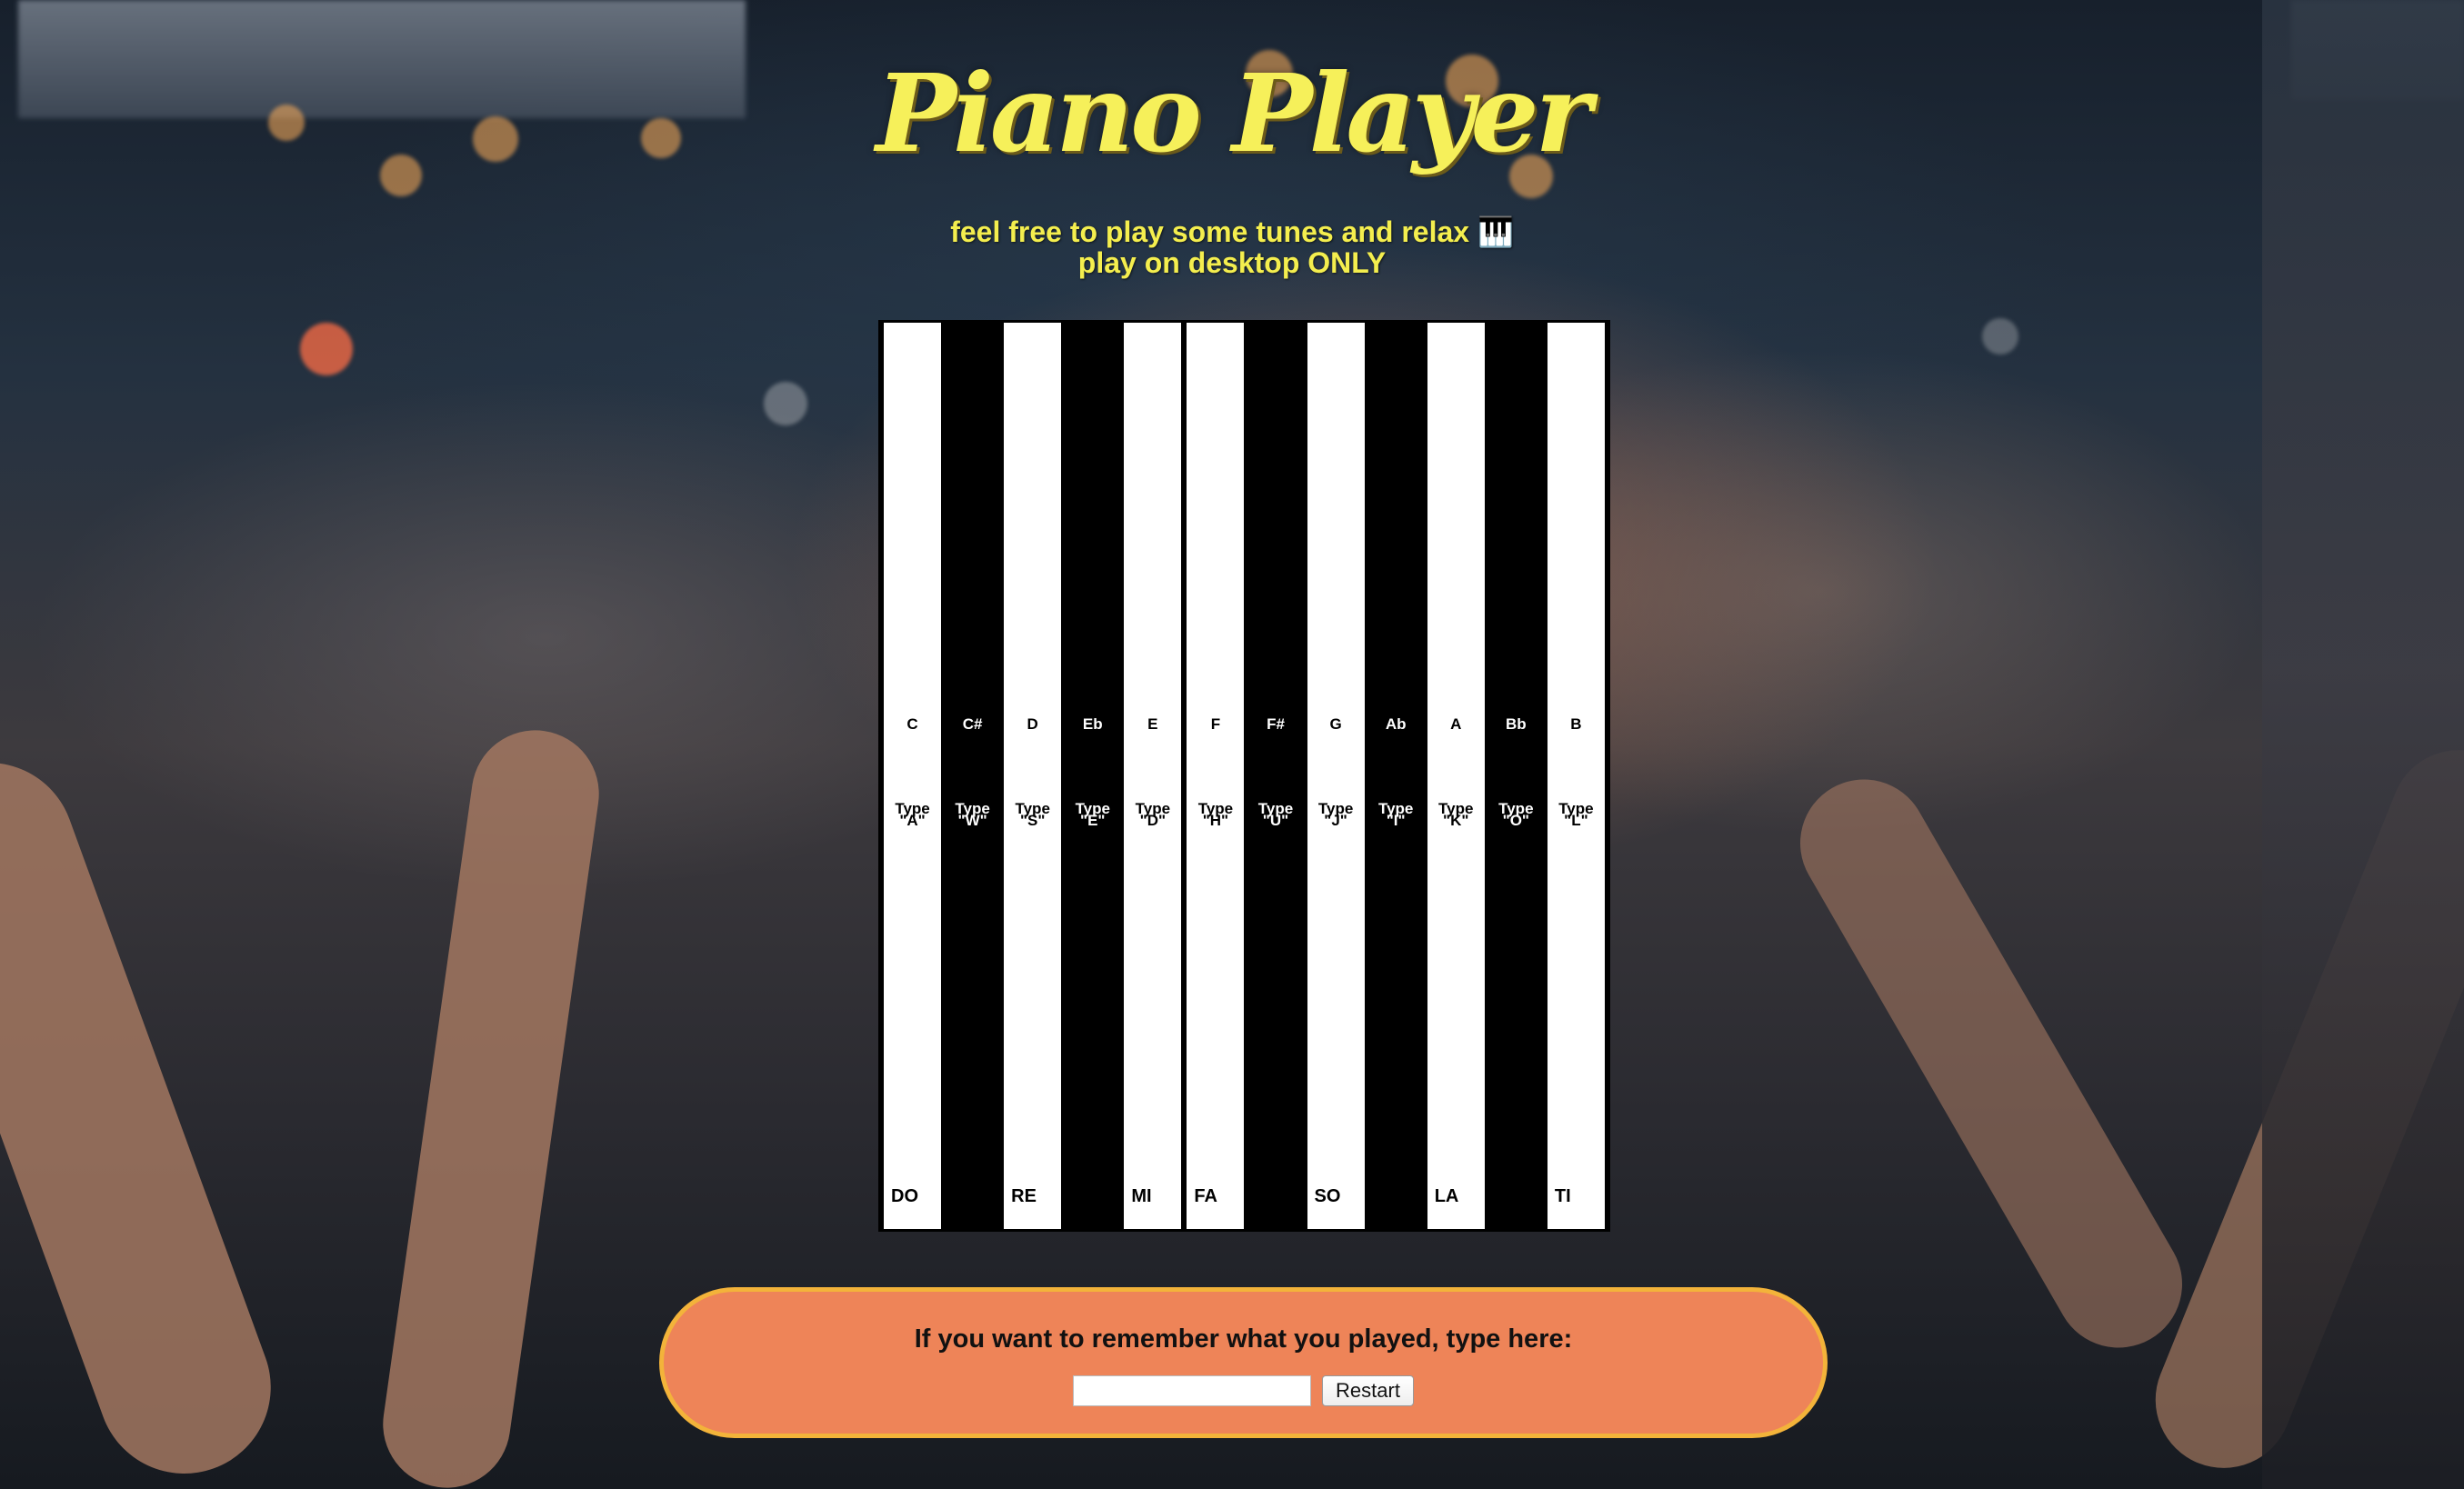  What do you see at coordinates (1215, 724) in the screenshot?
I see `key-note: F` at bounding box center [1215, 724].